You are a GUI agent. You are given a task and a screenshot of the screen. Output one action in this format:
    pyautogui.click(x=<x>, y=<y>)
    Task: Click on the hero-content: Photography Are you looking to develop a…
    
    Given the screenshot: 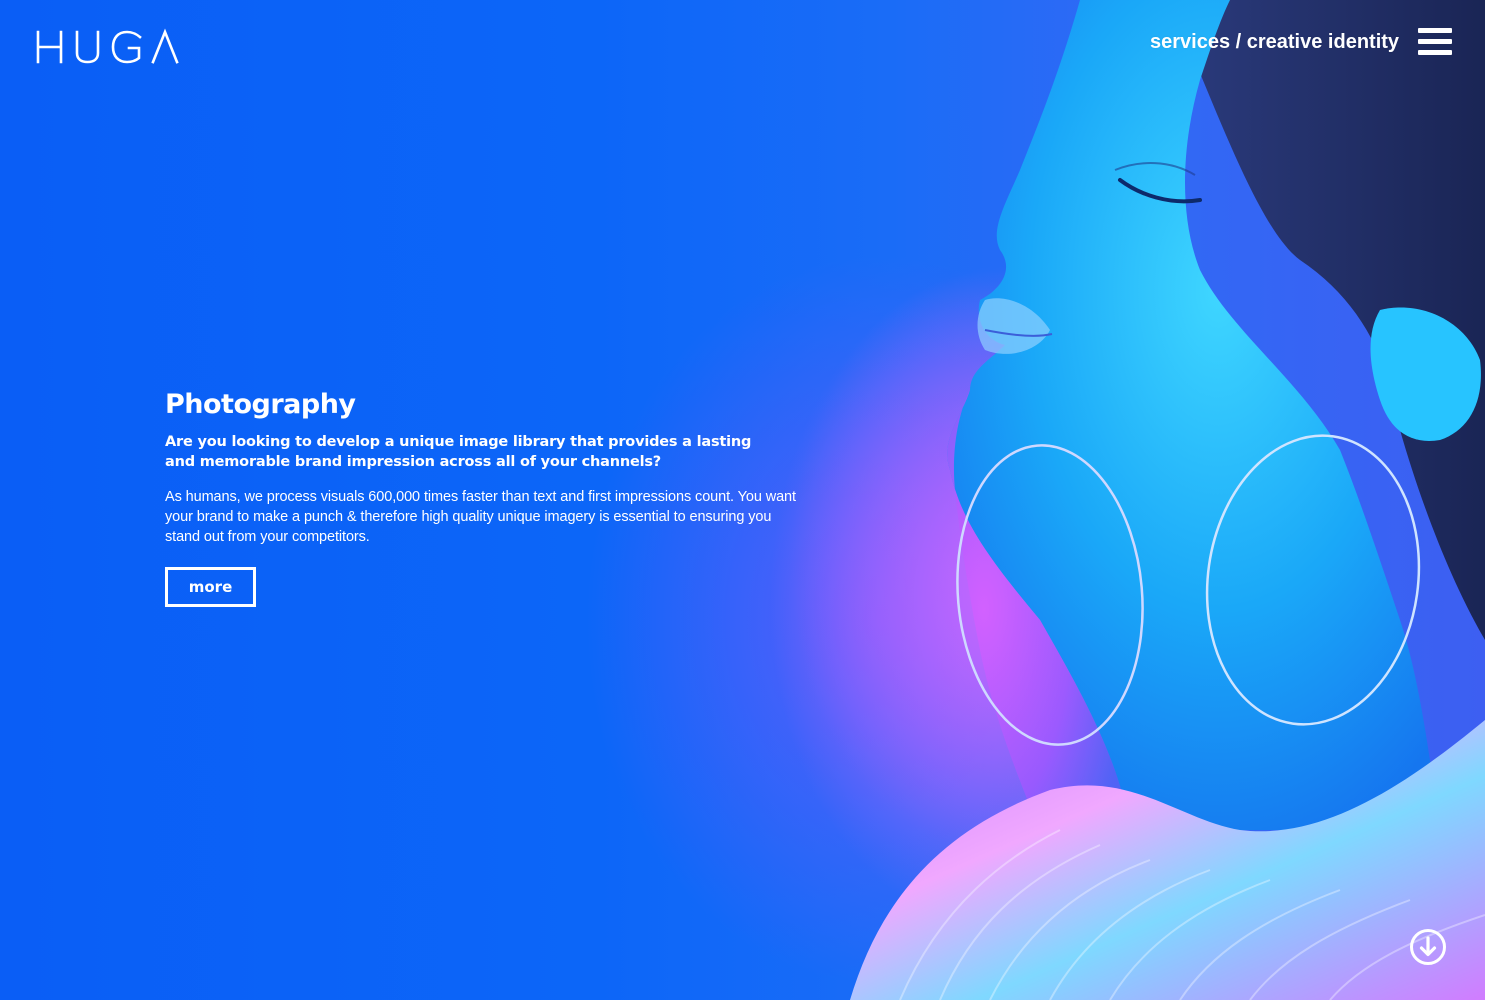 What is the action you would take?
    pyautogui.click(x=485, y=497)
    